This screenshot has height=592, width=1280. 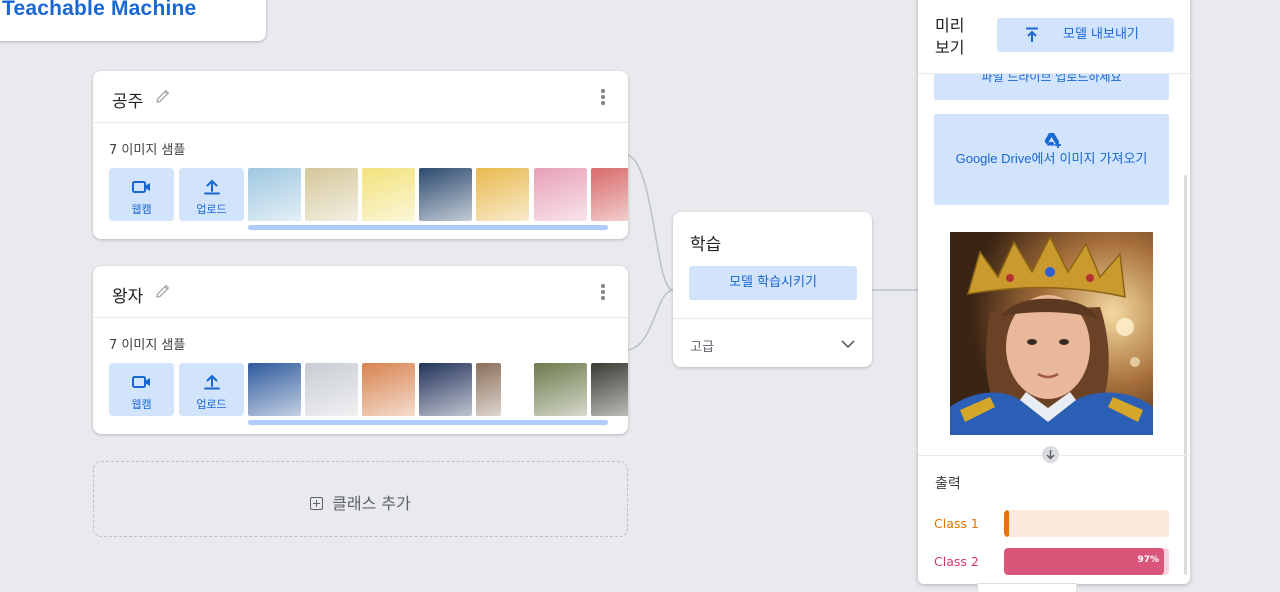 I want to click on class-name: 공주, so click(x=127, y=99).